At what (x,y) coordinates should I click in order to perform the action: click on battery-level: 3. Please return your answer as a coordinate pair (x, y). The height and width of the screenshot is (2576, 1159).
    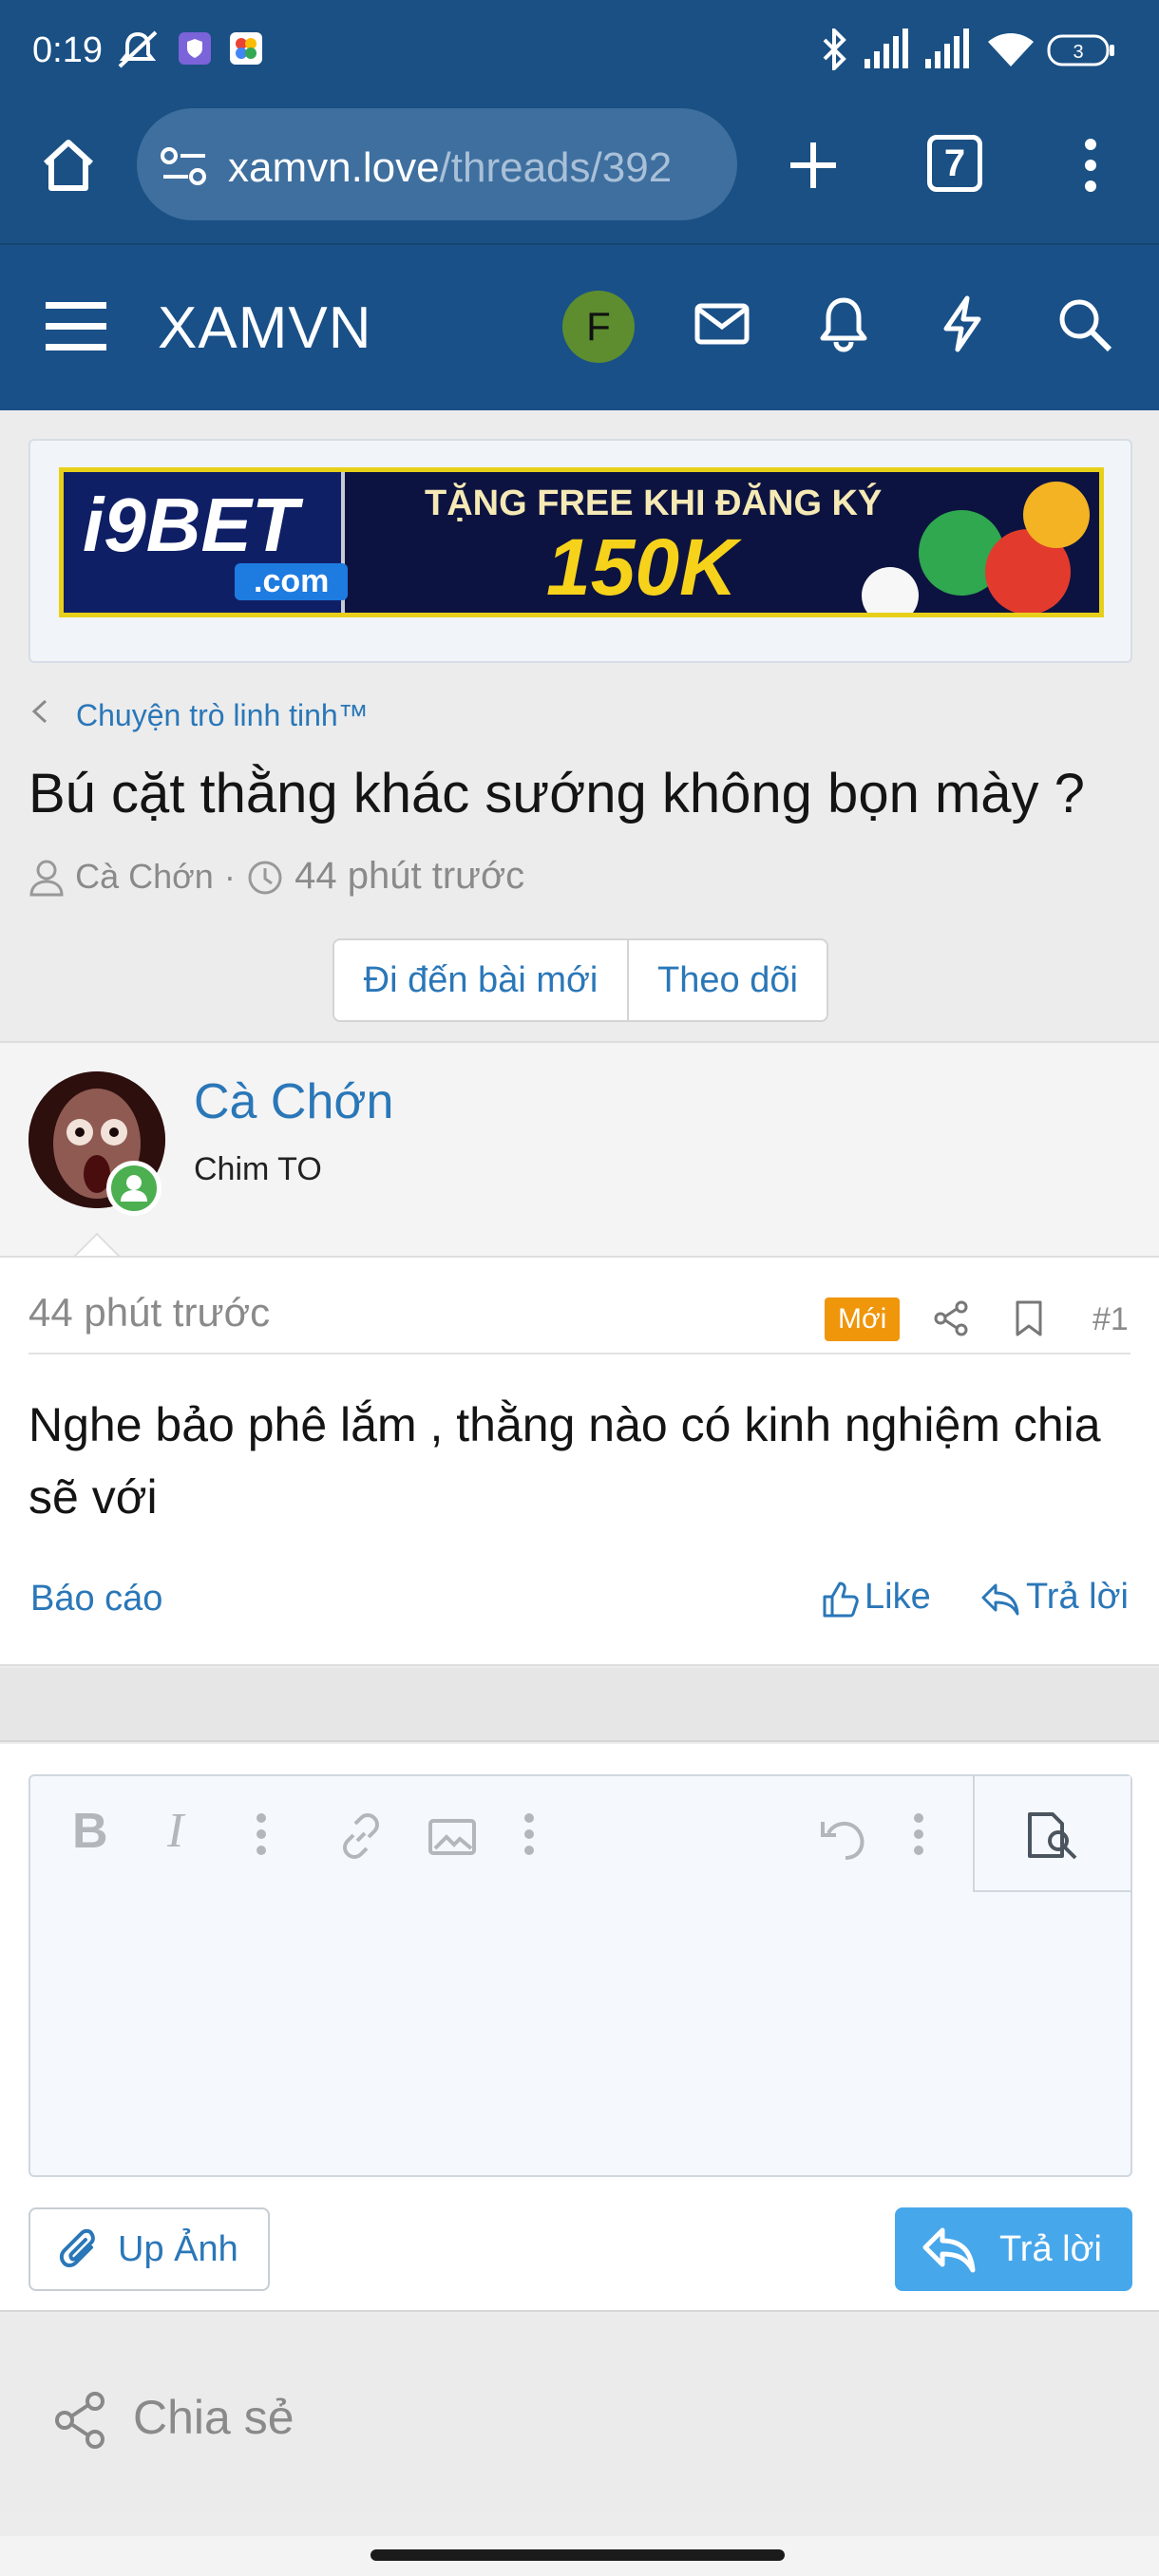
    Looking at the image, I should click on (1078, 52).